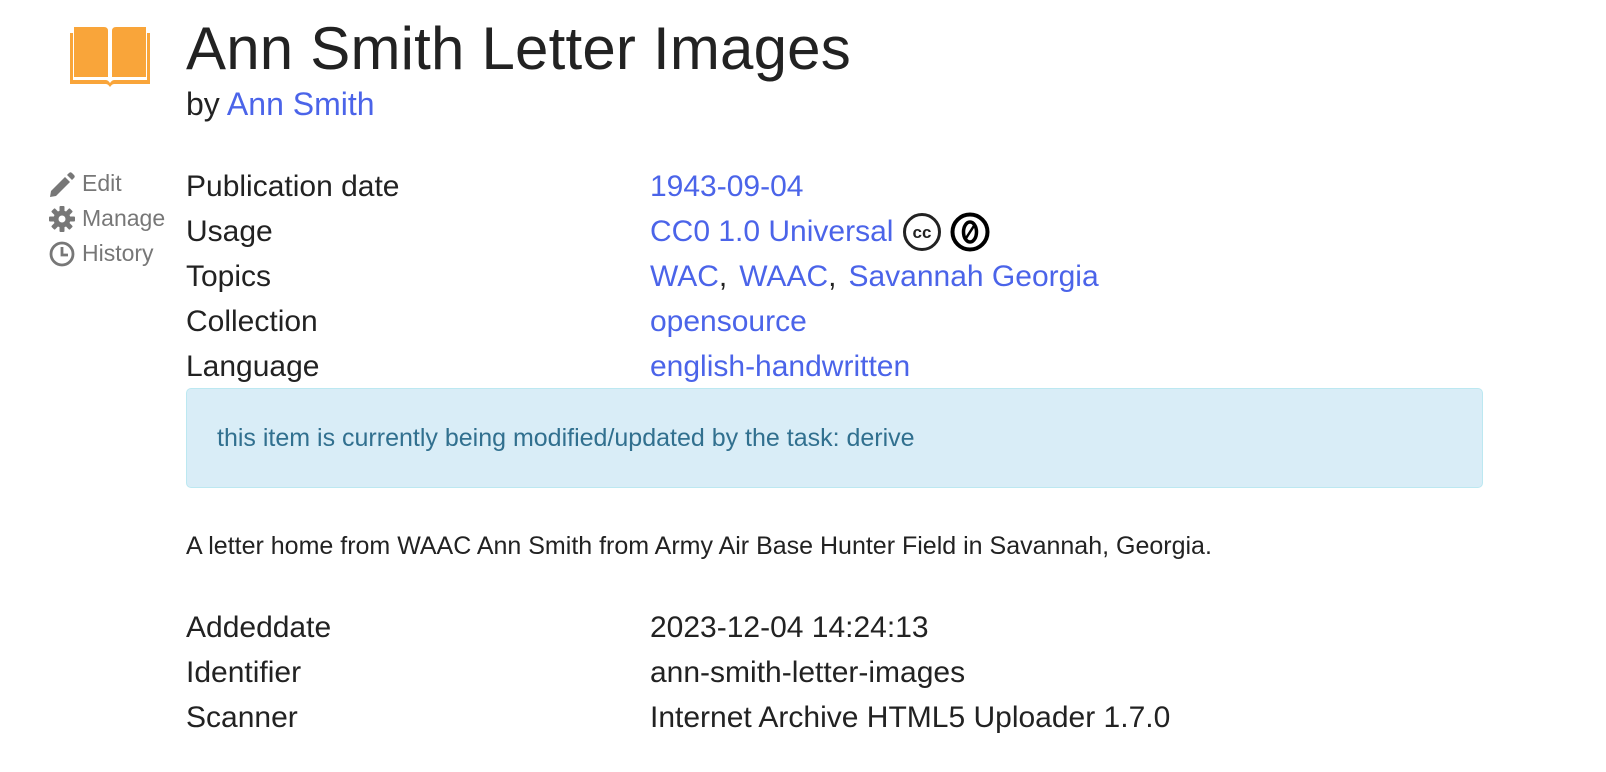  I want to click on svg-text: cc, so click(922, 232).